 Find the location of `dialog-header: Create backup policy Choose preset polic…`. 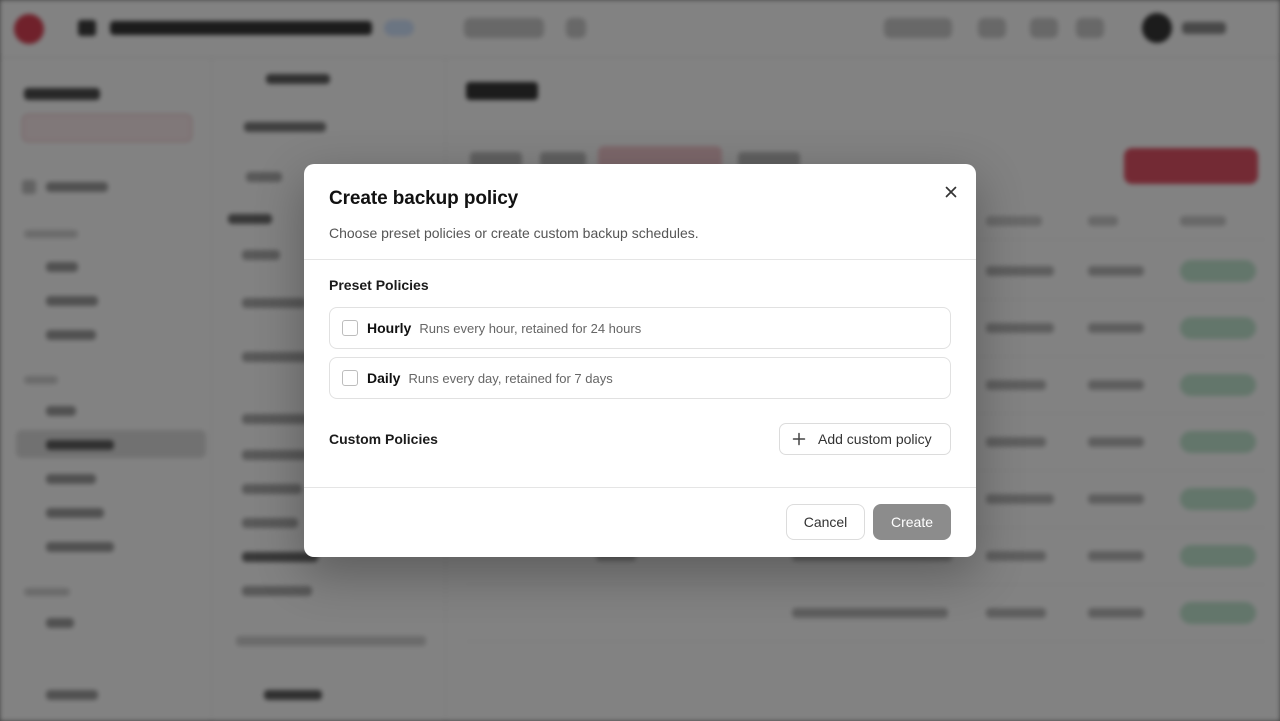

dialog-header: Create backup policy Choose preset polic… is located at coordinates (640, 212).